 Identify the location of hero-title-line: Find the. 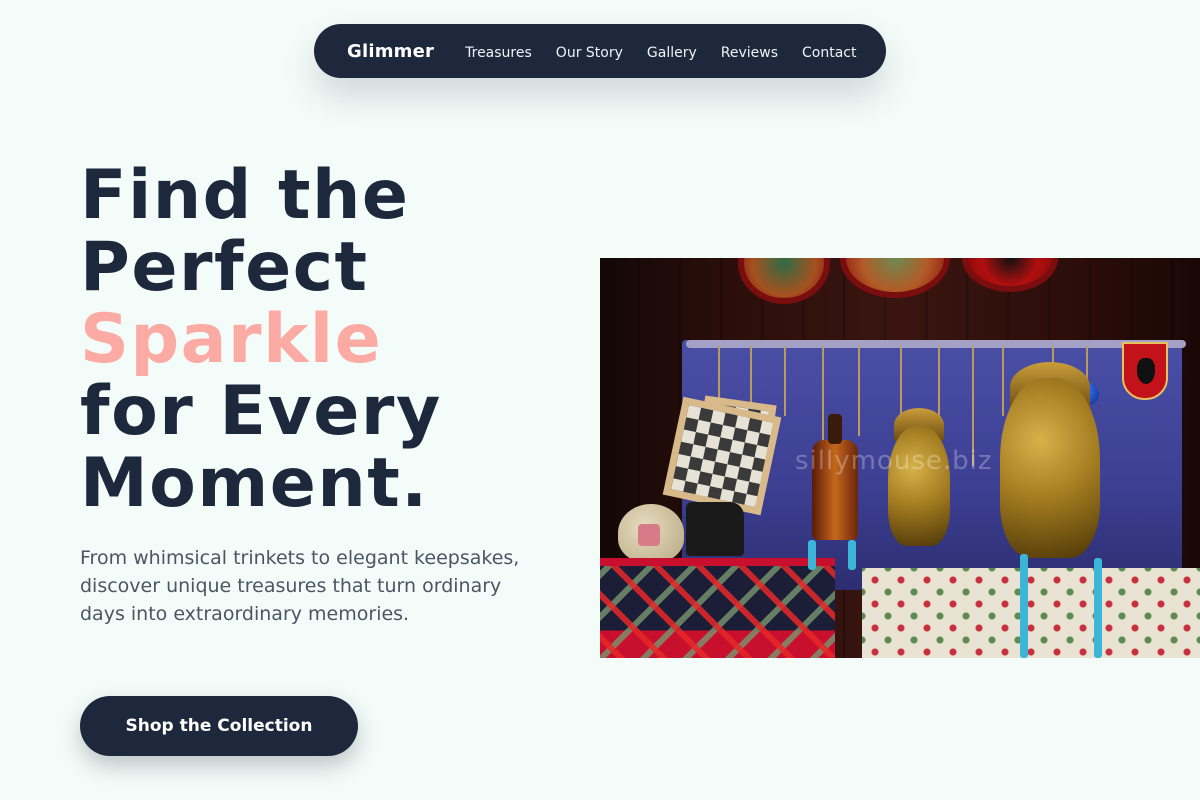
(245, 195).